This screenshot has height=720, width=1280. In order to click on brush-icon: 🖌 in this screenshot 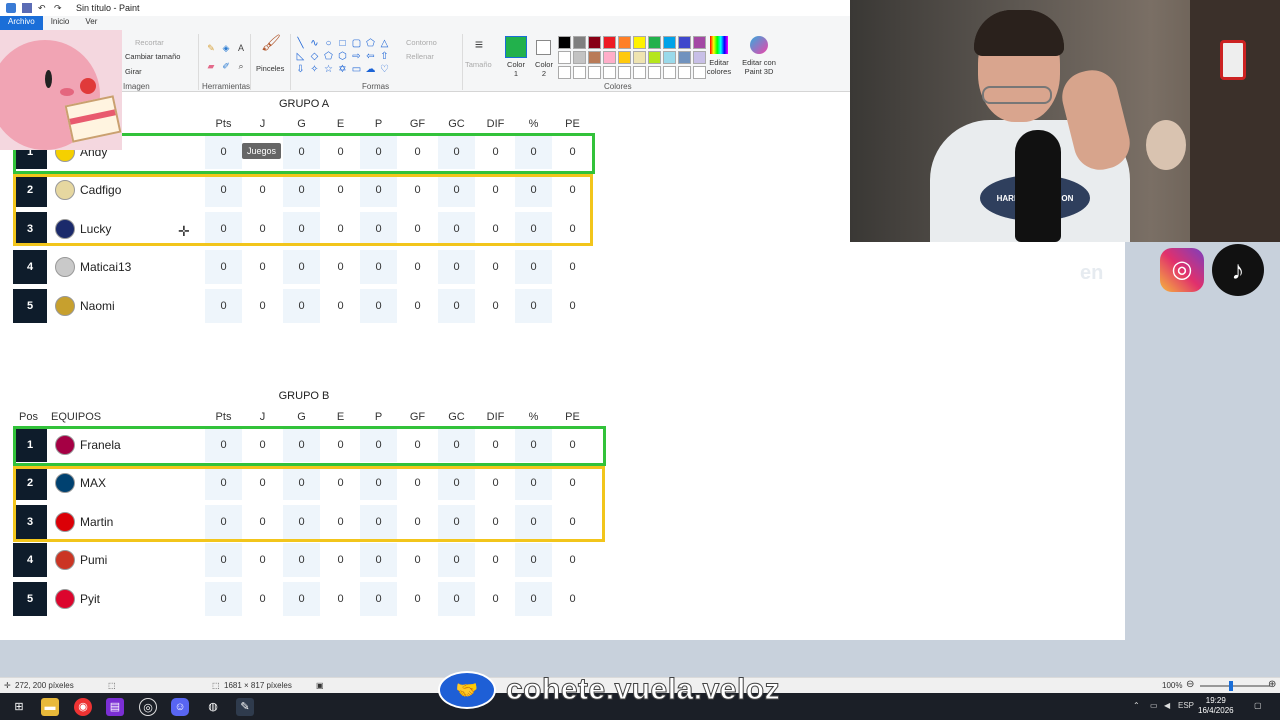, I will do `click(271, 48)`.